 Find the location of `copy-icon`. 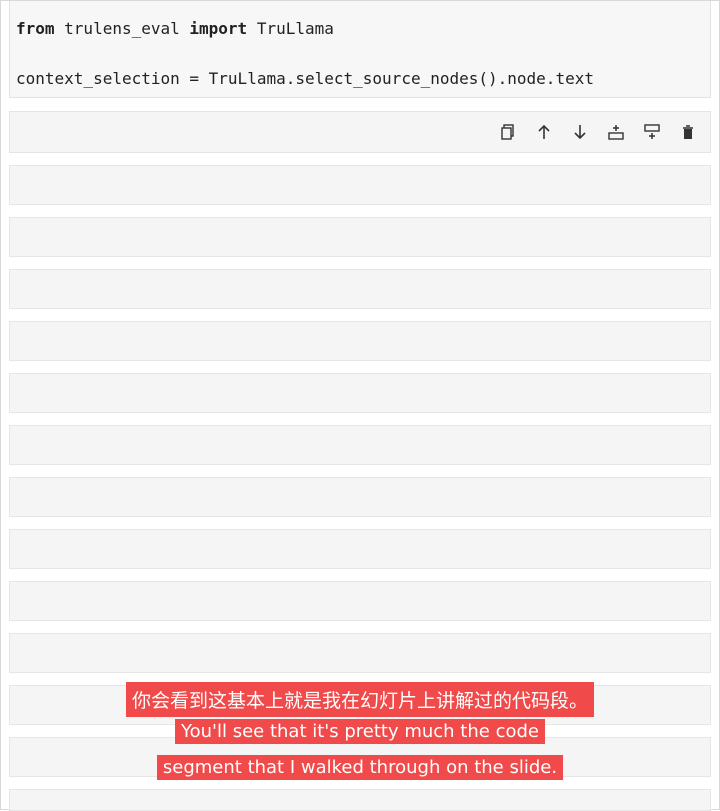

copy-icon is located at coordinates (507, 132).